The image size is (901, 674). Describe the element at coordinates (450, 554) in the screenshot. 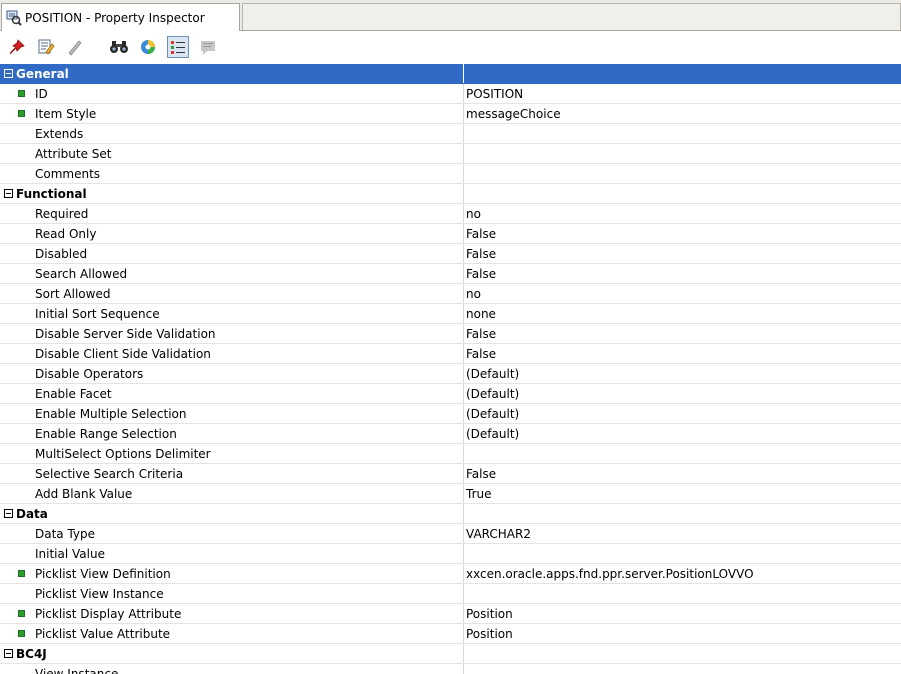

I see `property-row: Initial Value` at that location.